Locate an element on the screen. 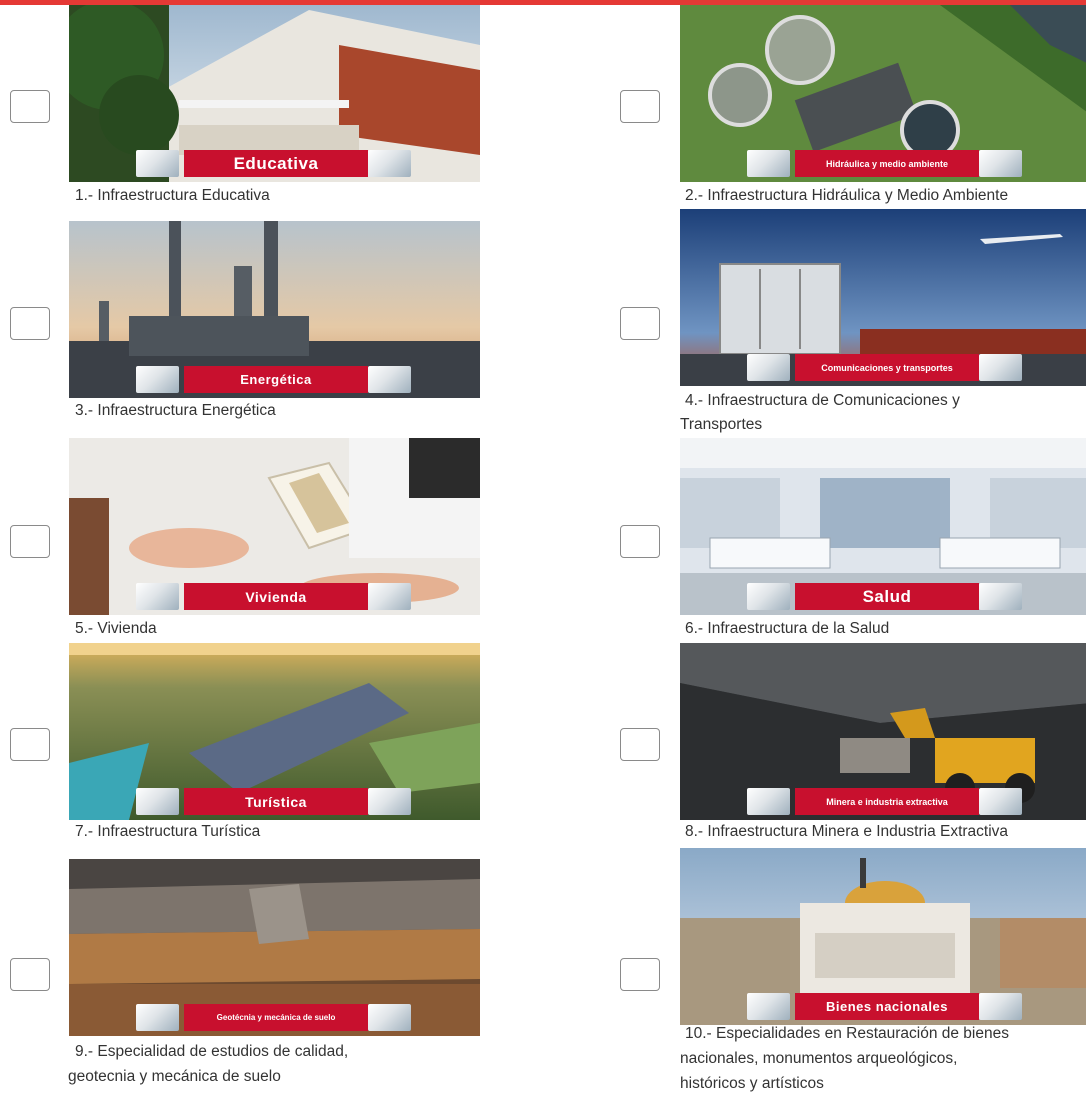  category-badge: Hidráulica y medio ambiente is located at coordinates (887, 163).